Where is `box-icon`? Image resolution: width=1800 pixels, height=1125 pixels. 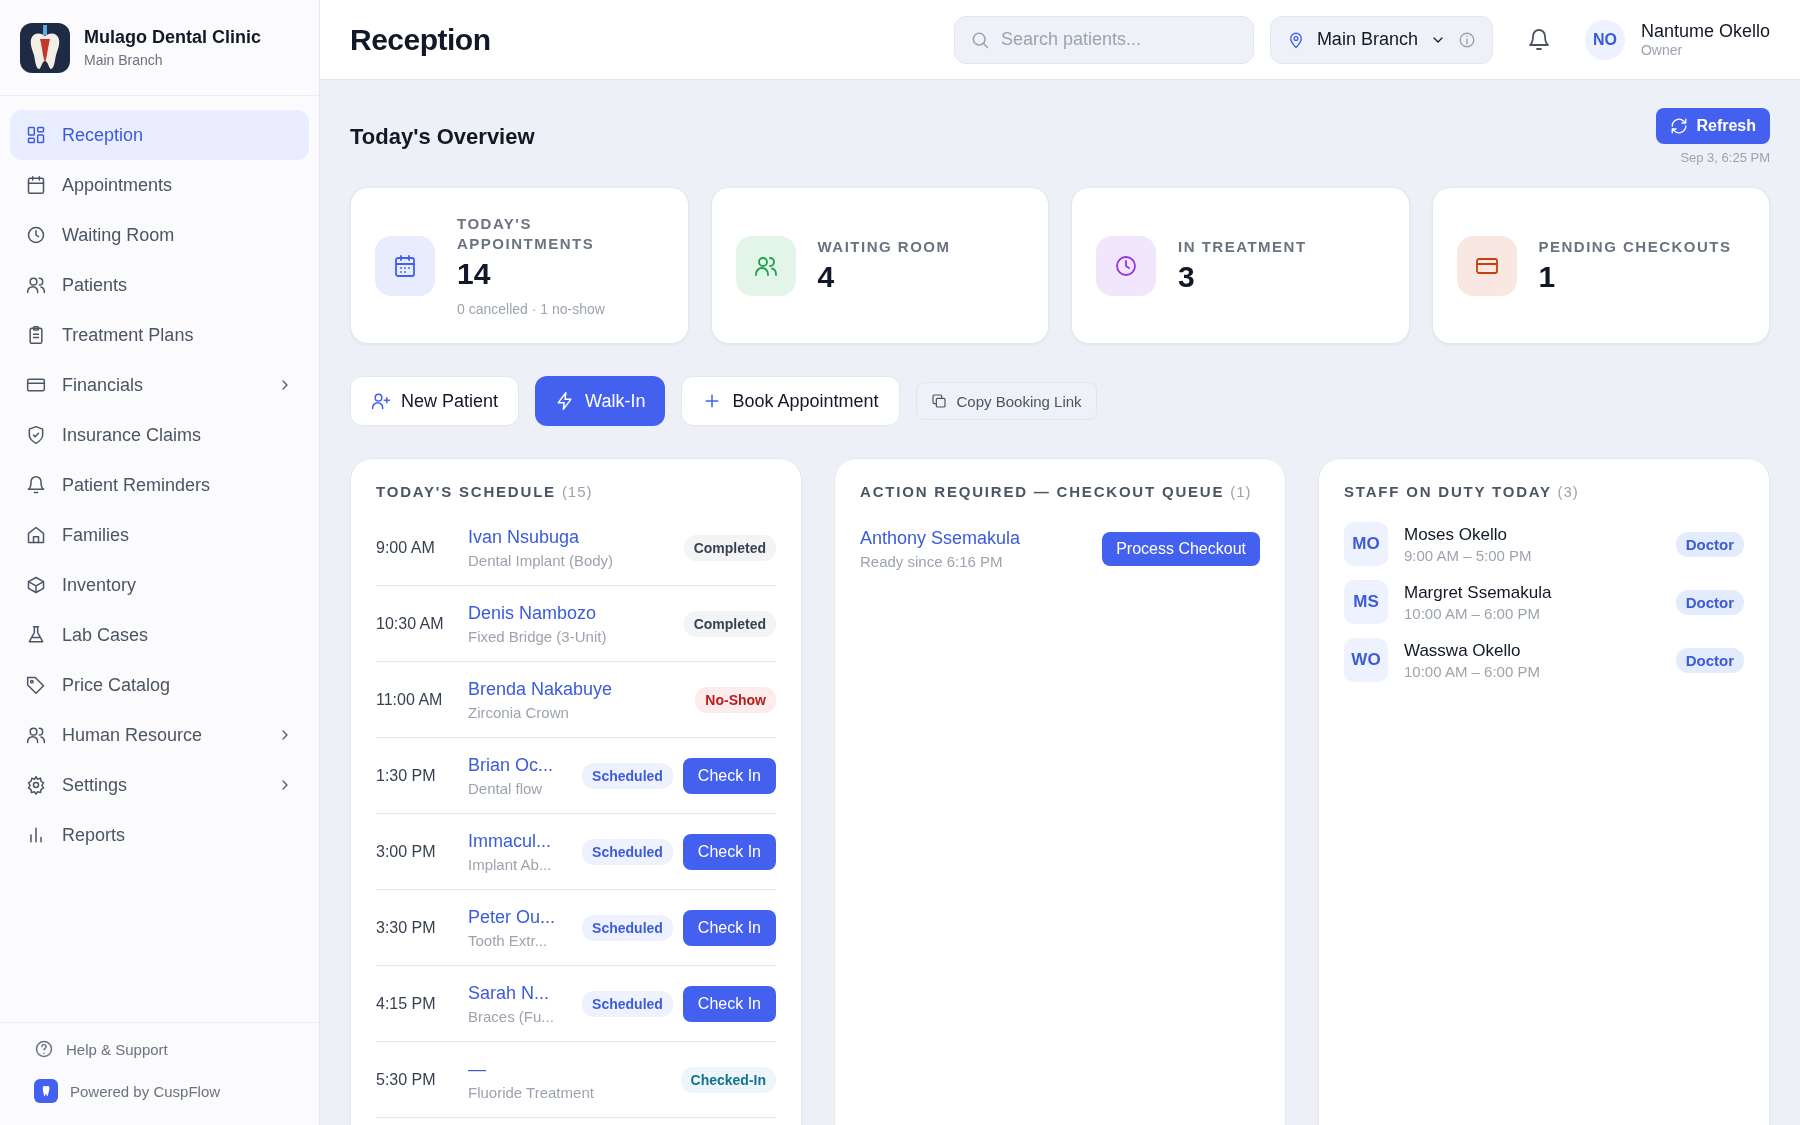 box-icon is located at coordinates (36, 585).